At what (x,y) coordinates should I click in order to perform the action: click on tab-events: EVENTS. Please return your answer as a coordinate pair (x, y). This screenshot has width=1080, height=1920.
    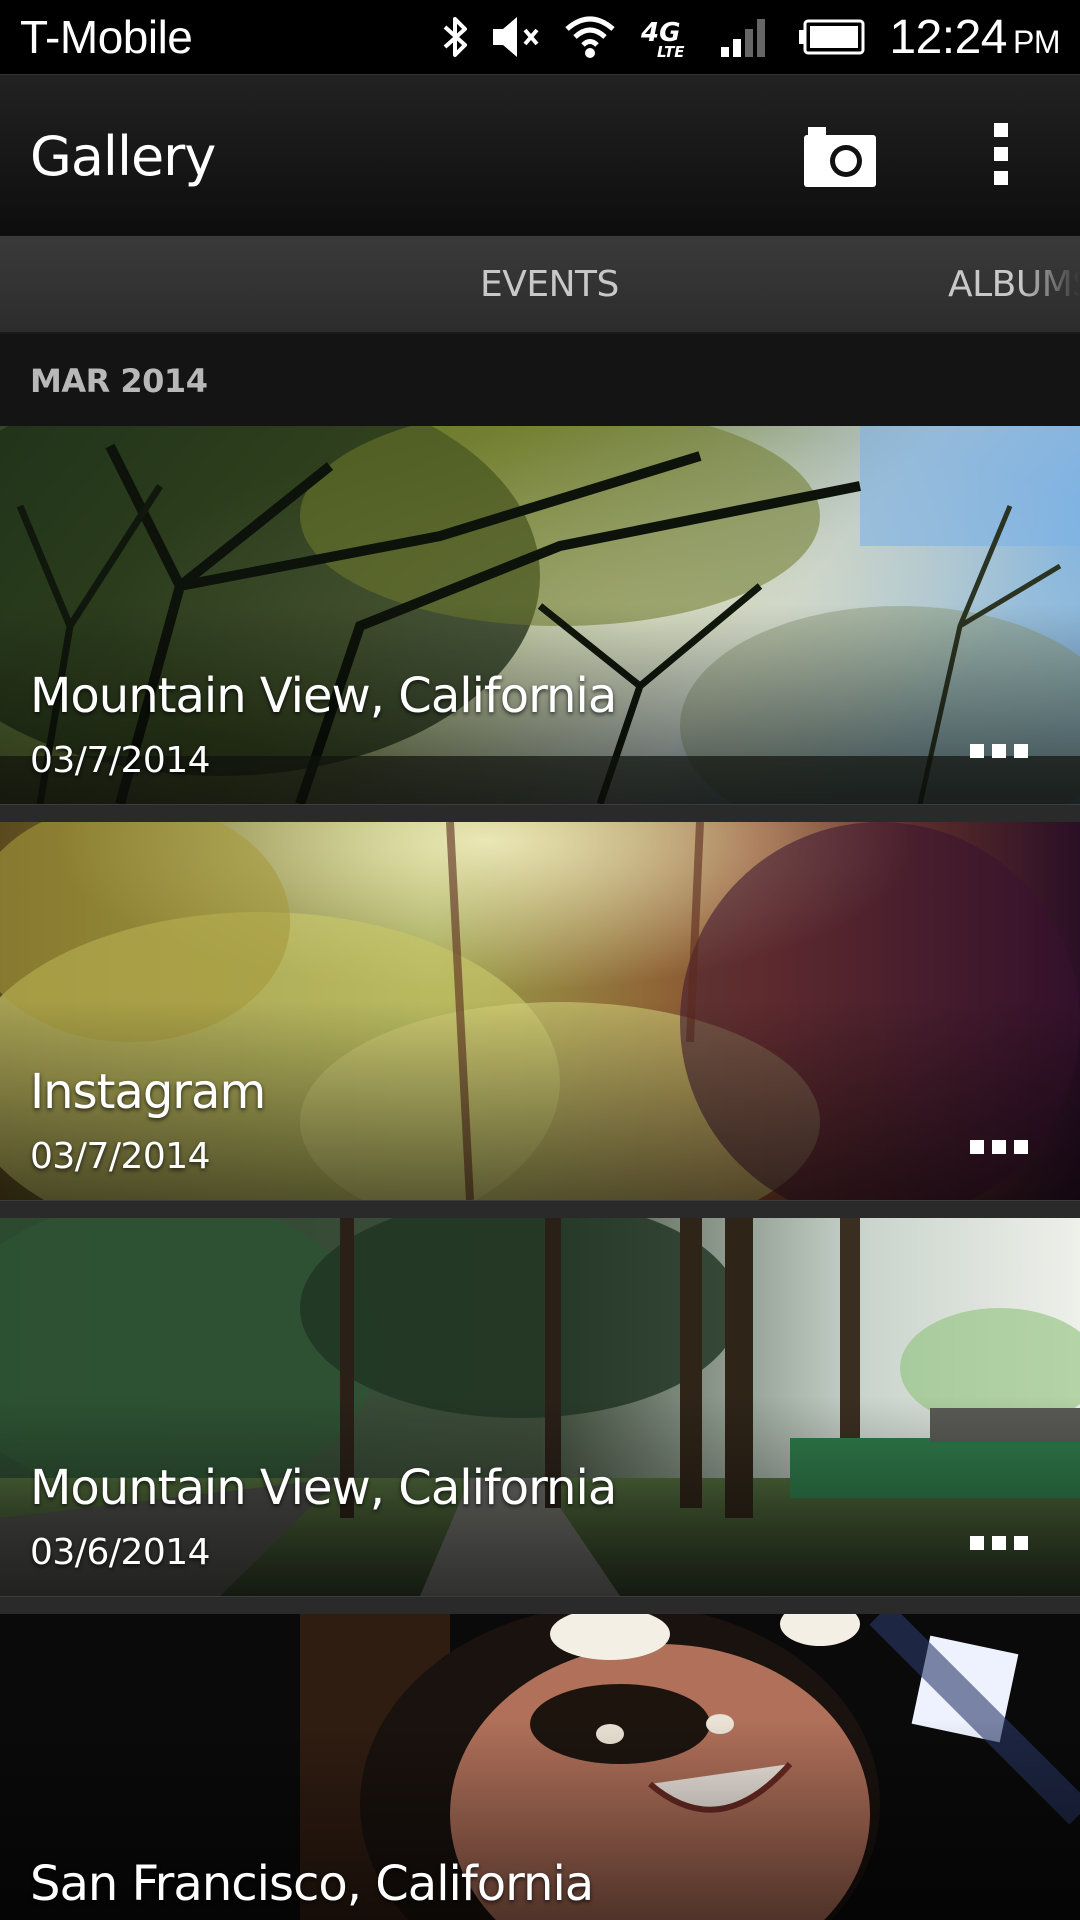
    Looking at the image, I should click on (549, 284).